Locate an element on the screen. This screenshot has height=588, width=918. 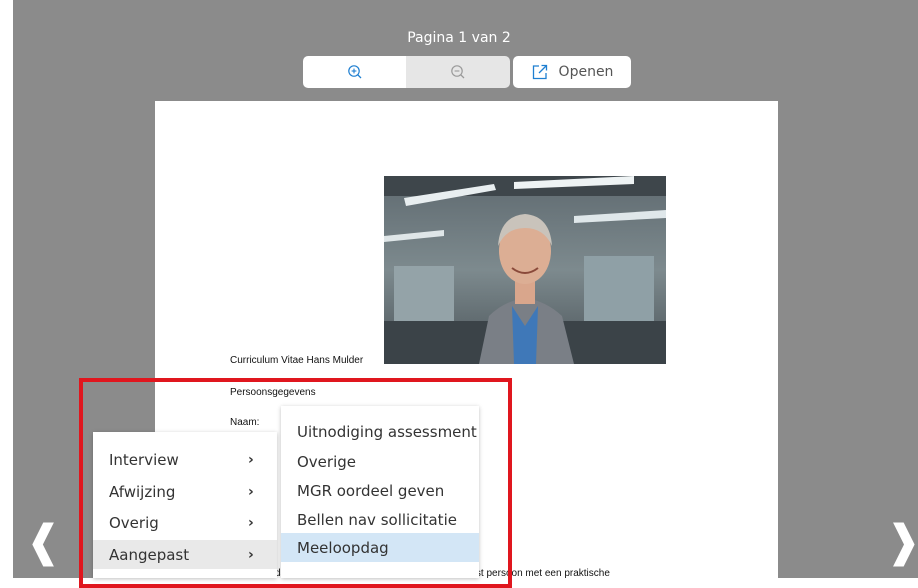
submenu-item-bellen-nav-sollicitatie: Bellen nav sollicitatie is located at coordinates (380, 519).